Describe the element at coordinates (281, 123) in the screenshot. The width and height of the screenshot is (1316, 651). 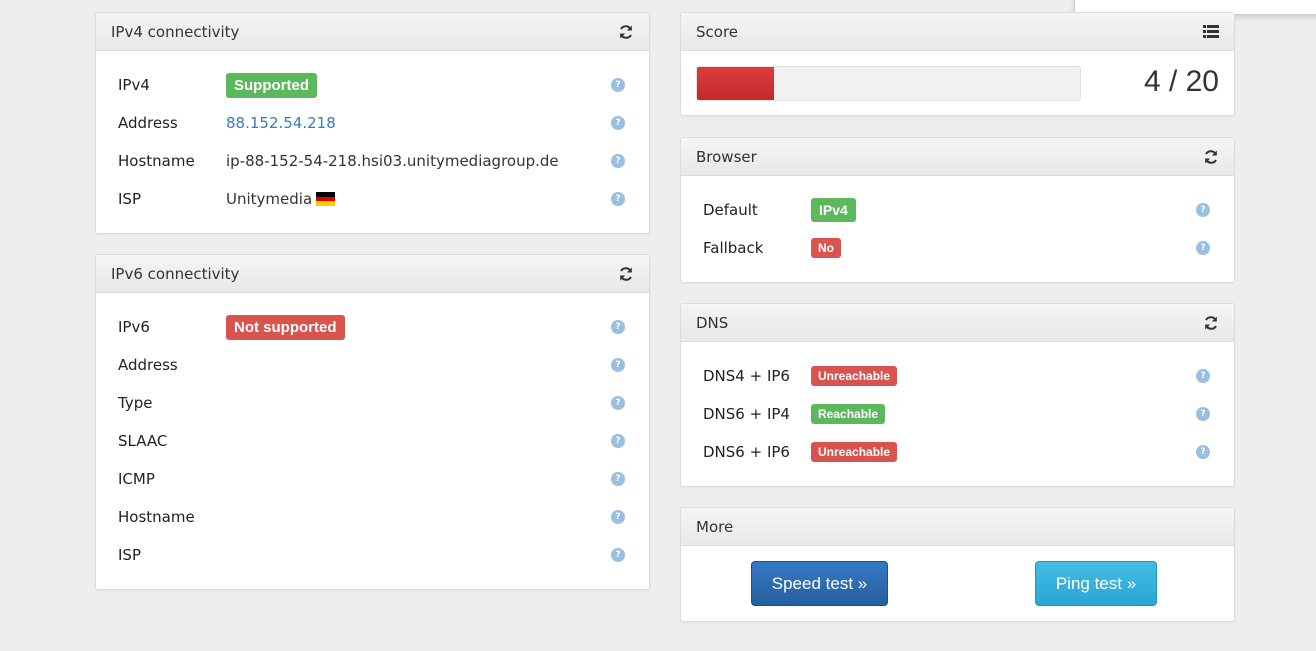
I see `ipv4-address-link: 88.152.54.218` at that location.